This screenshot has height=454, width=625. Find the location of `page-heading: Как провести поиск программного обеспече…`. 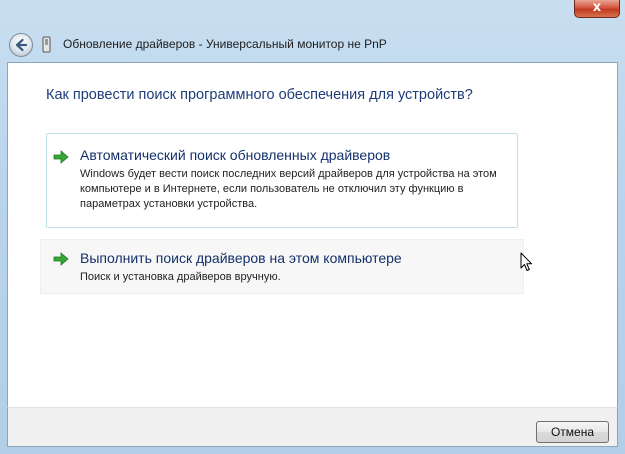

page-heading: Как провести поиск программного обеспече… is located at coordinates (259, 95).